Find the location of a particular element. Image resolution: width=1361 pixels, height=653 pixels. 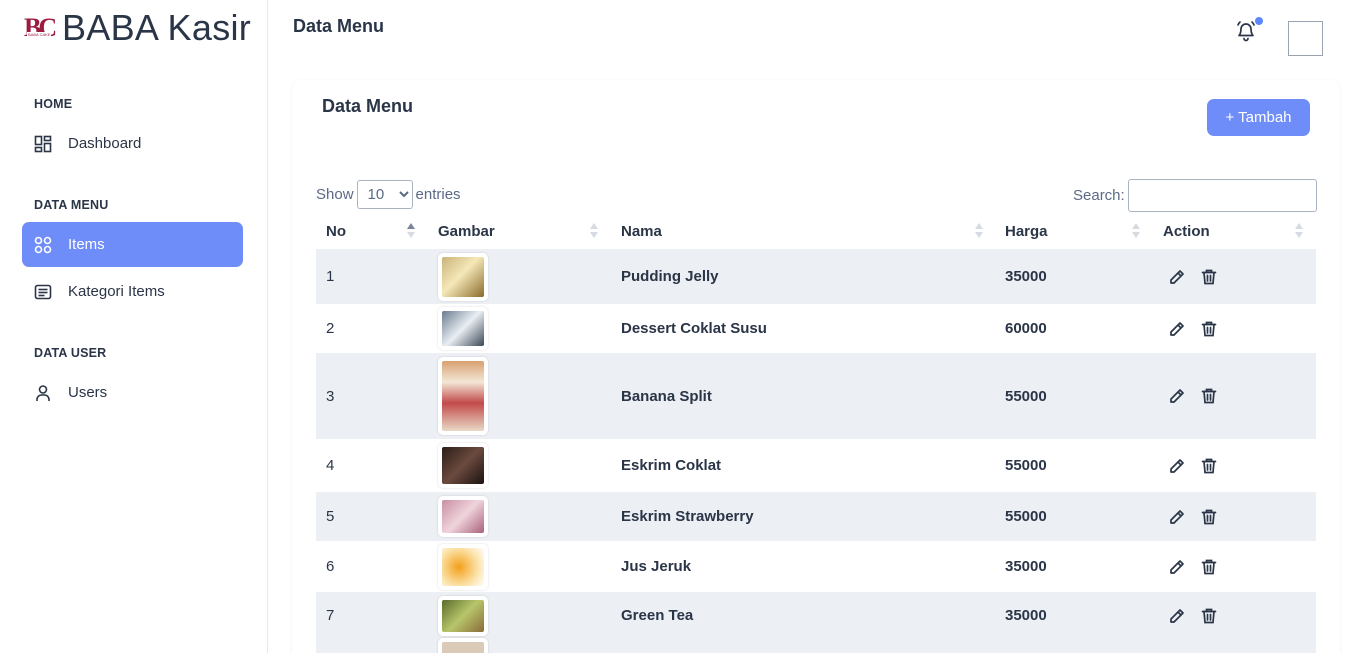

column-header-gambar: Gambar is located at coordinates (466, 231).